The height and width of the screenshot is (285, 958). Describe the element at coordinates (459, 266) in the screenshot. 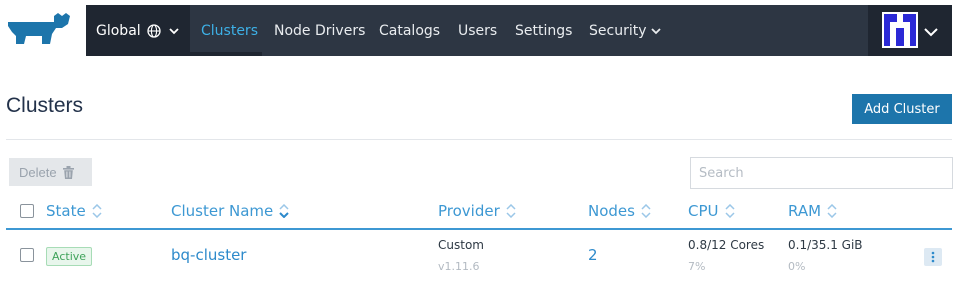

I see `provider-version: v1.11.6` at that location.